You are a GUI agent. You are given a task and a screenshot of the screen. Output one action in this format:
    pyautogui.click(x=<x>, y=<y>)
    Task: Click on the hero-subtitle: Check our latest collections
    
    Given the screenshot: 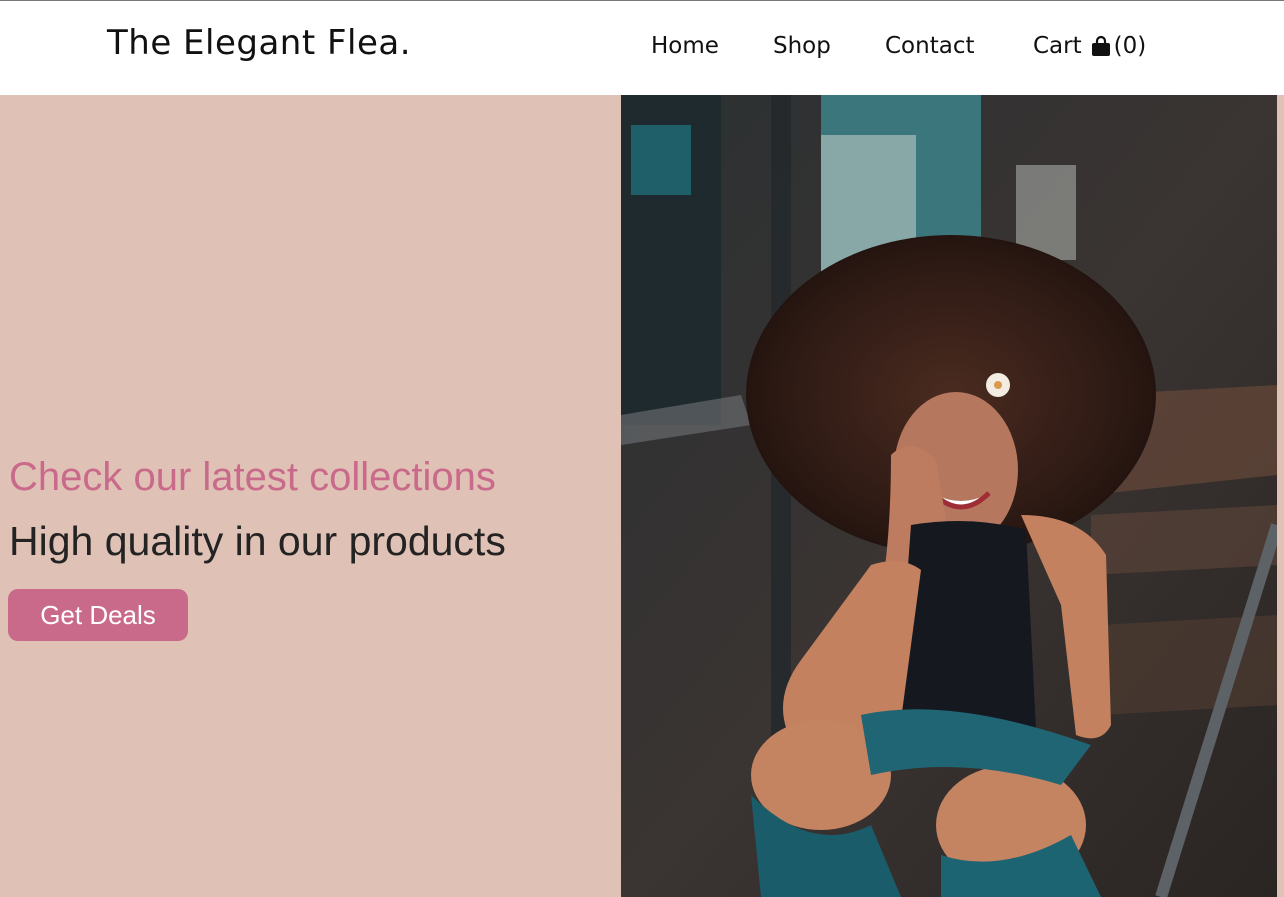 What is the action you would take?
    pyautogui.click(x=252, y=477)
    